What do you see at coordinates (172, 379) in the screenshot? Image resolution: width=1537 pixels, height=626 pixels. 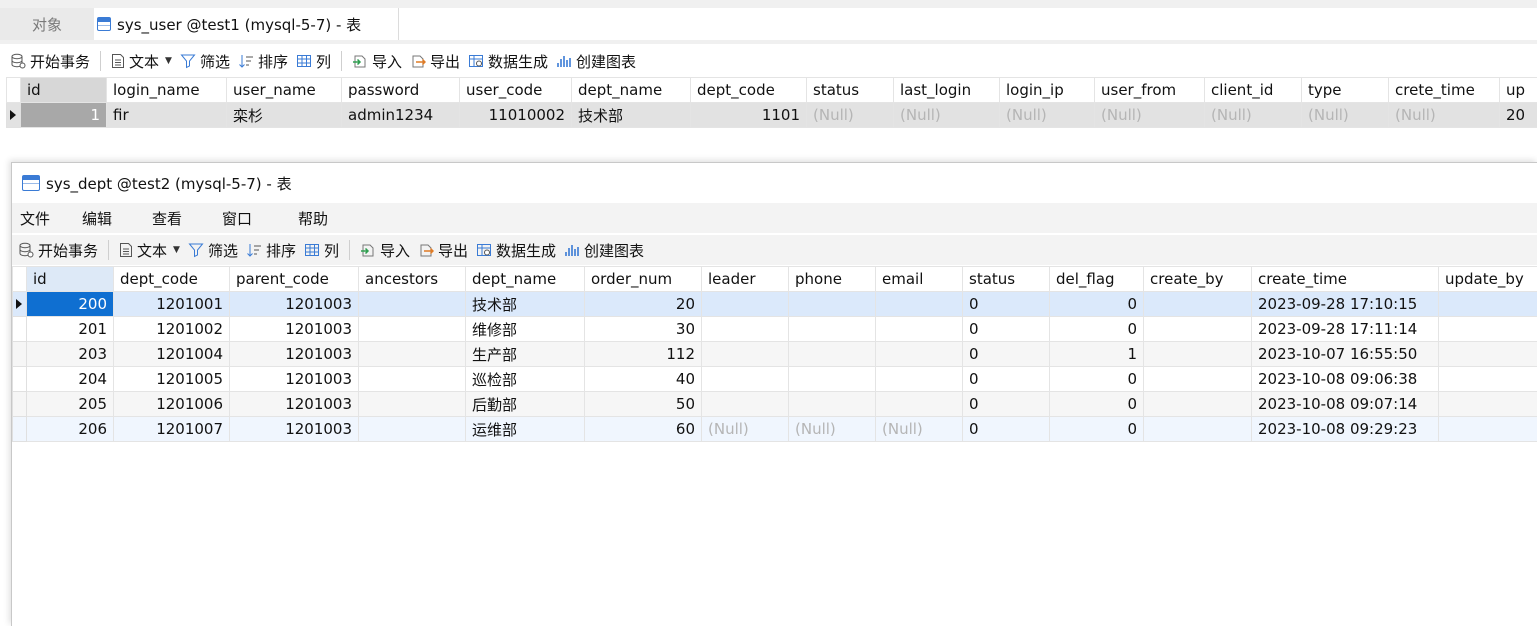 I see `table-cell: 1201005` at bounding box center [172, 379].